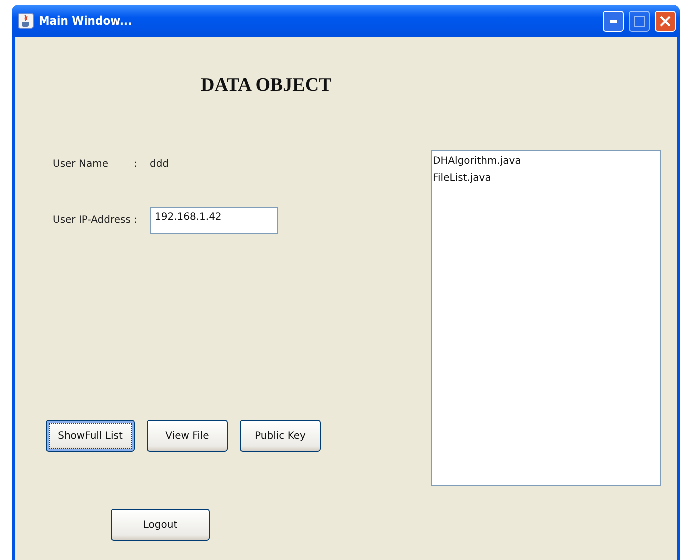 The width and height of the screenshot is (689, 560). What do you see at coordinates (160, 164) in the screenshot?
I see `field-value: ddd` at bounding box center [160, 164].